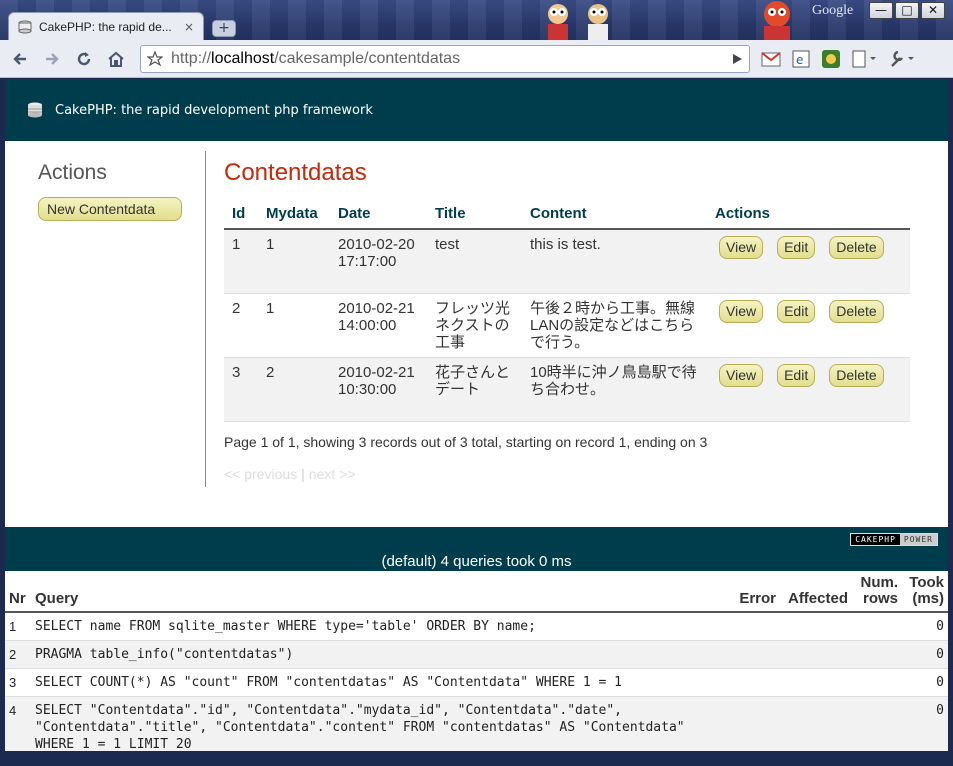 The height and width of the screenshot is (766, 953). I want to click on cell-id: 1, so click(241, 261).